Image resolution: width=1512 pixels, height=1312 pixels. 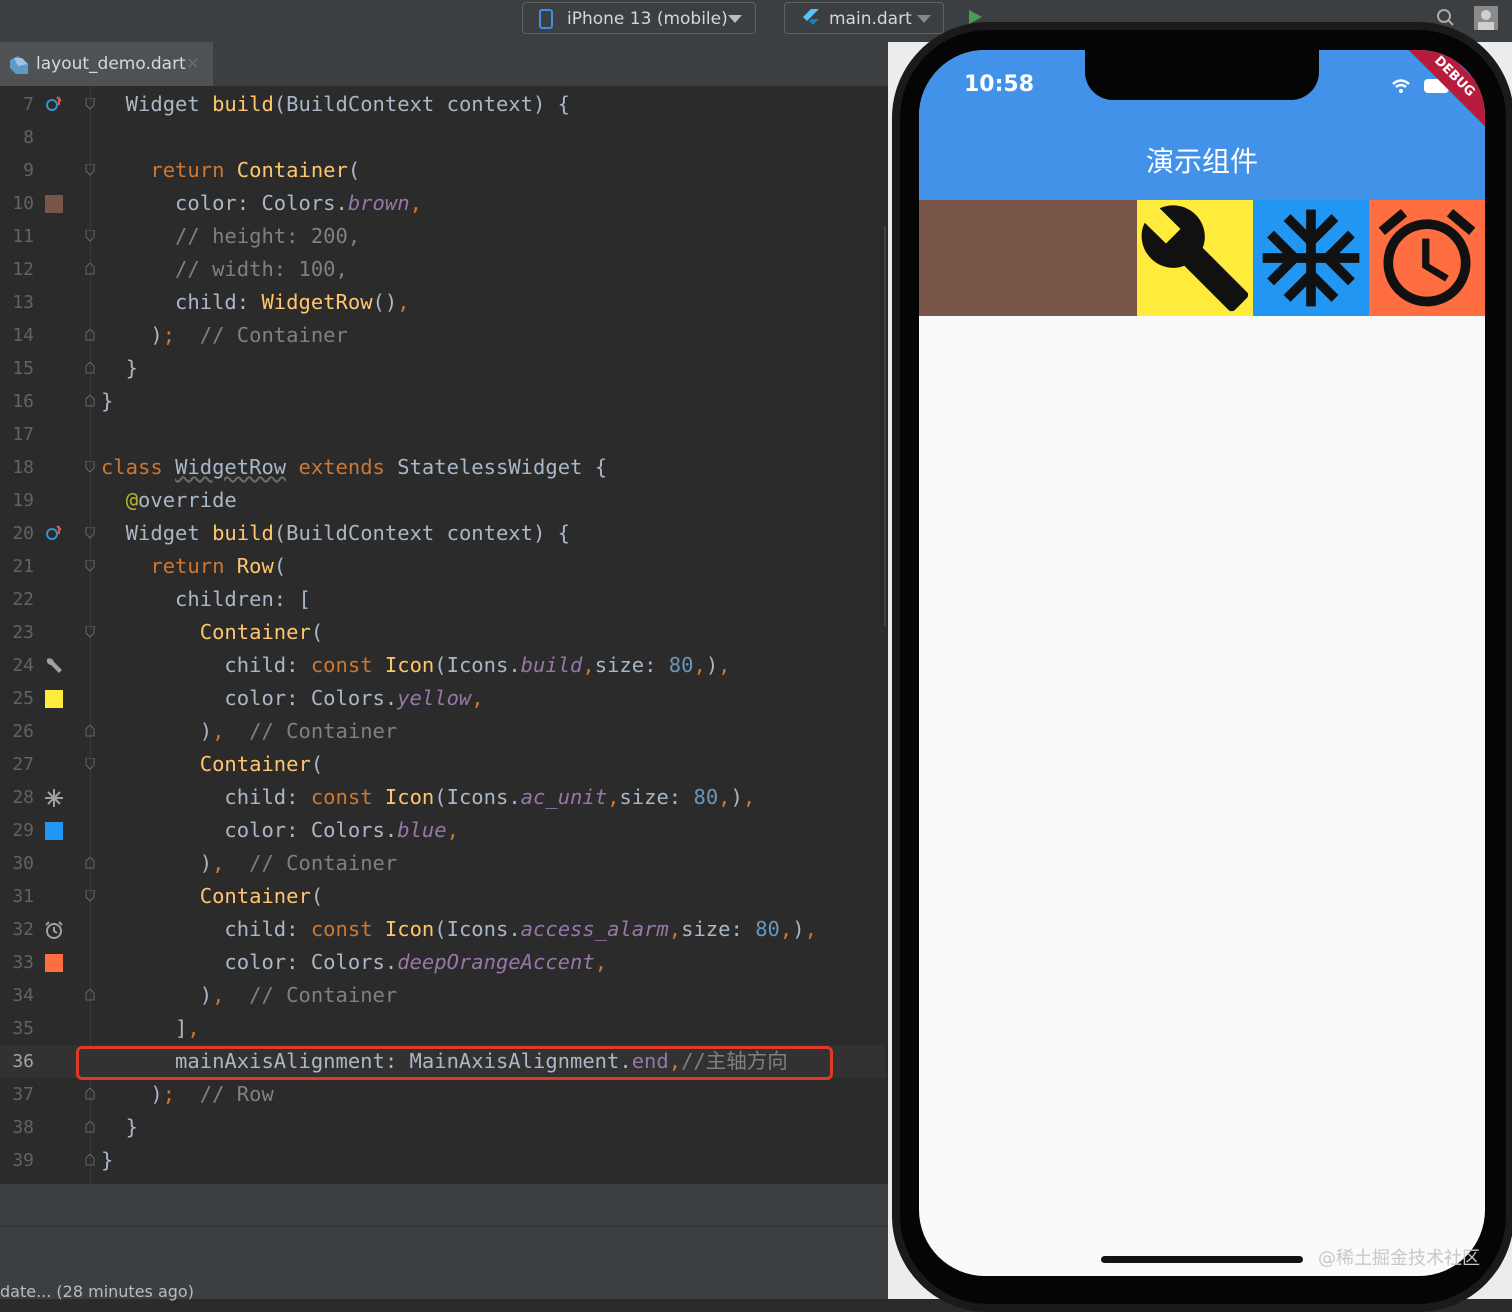 I want to click on line-number: 24, so click(x=23, y=665).